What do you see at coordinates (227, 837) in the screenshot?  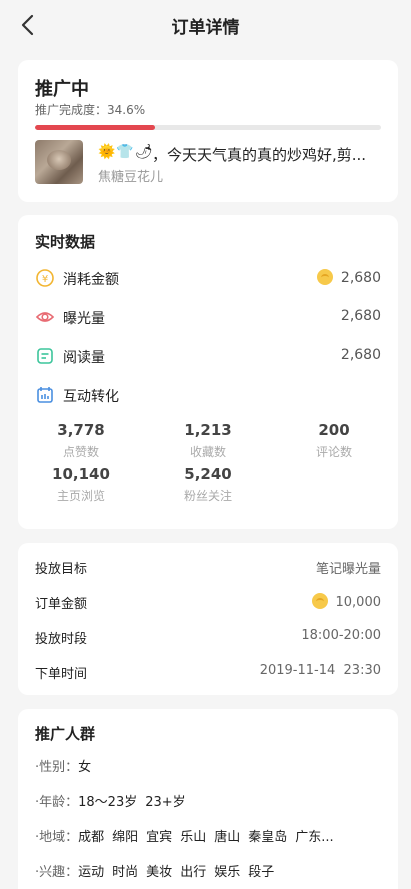 I see `audience-value: 唐山` at bounding box center [227, 837].